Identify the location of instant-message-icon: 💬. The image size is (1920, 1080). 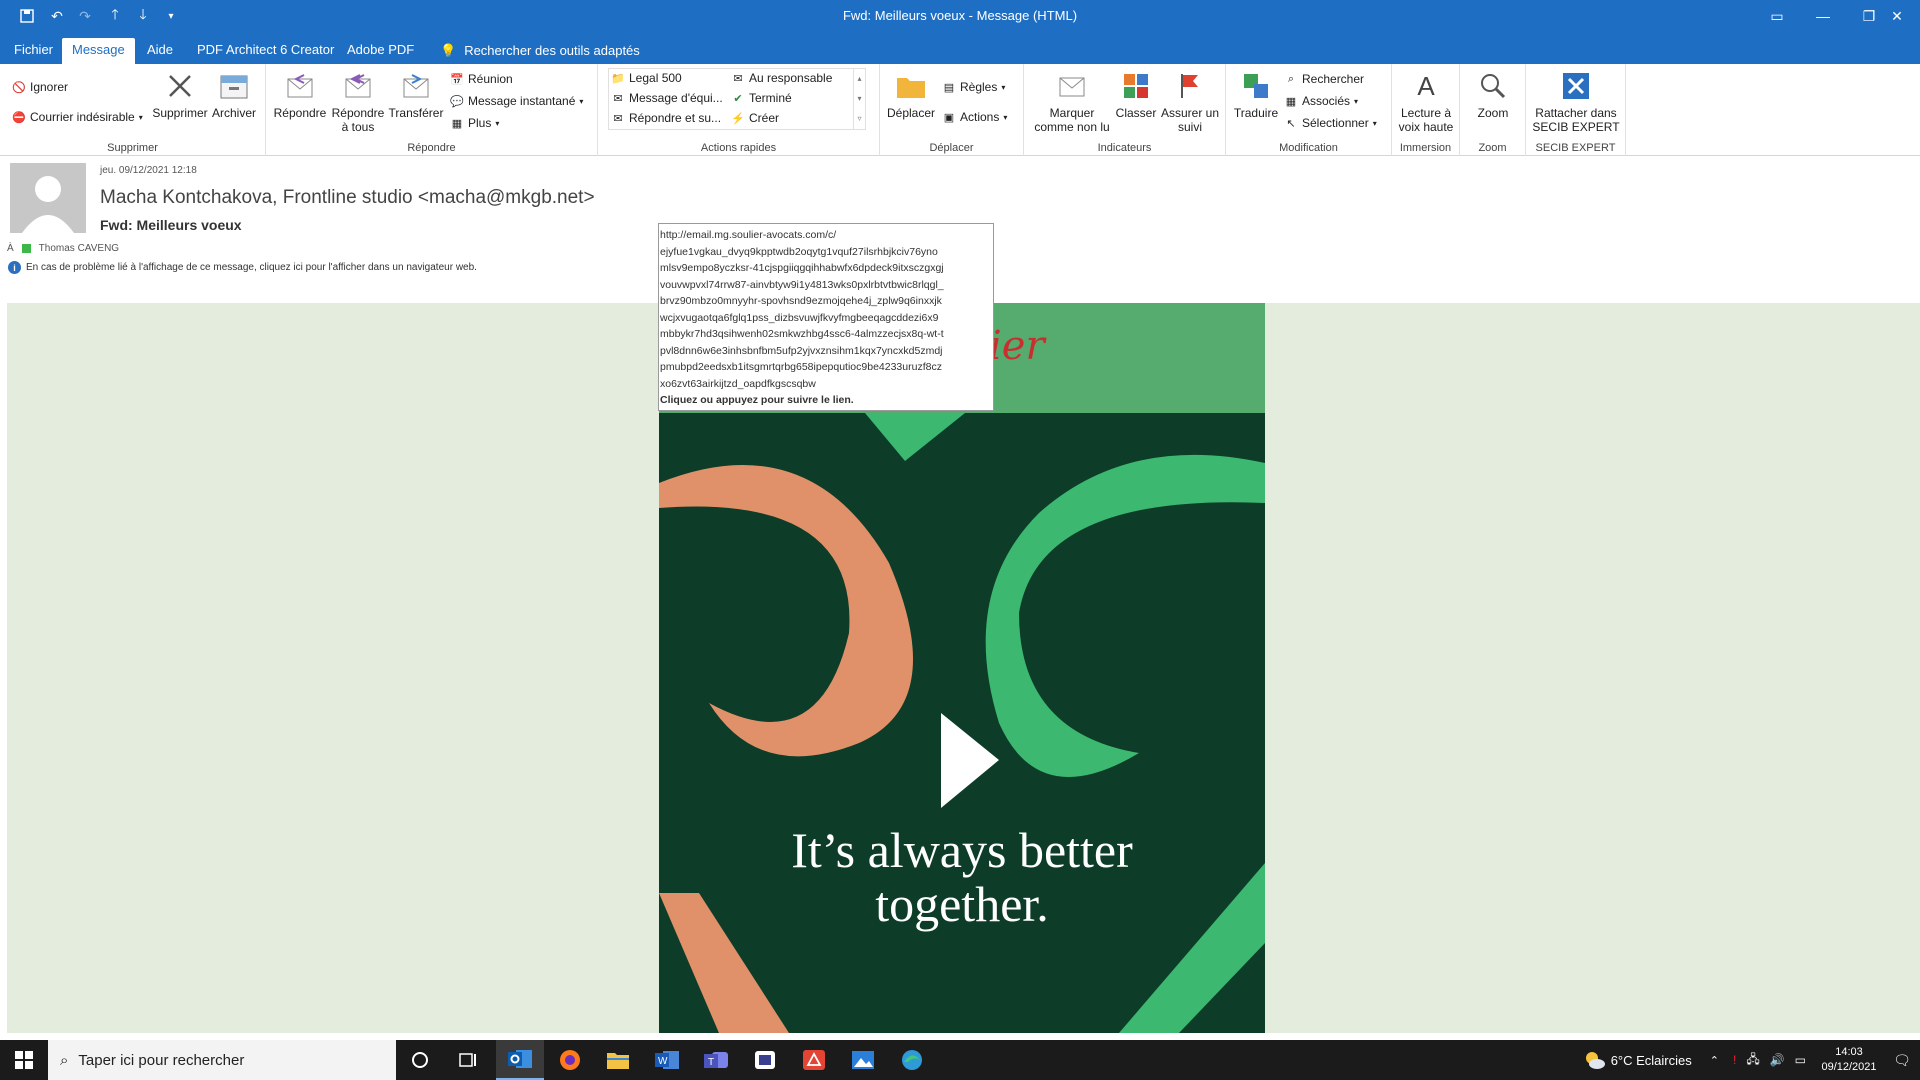
(457, 101).